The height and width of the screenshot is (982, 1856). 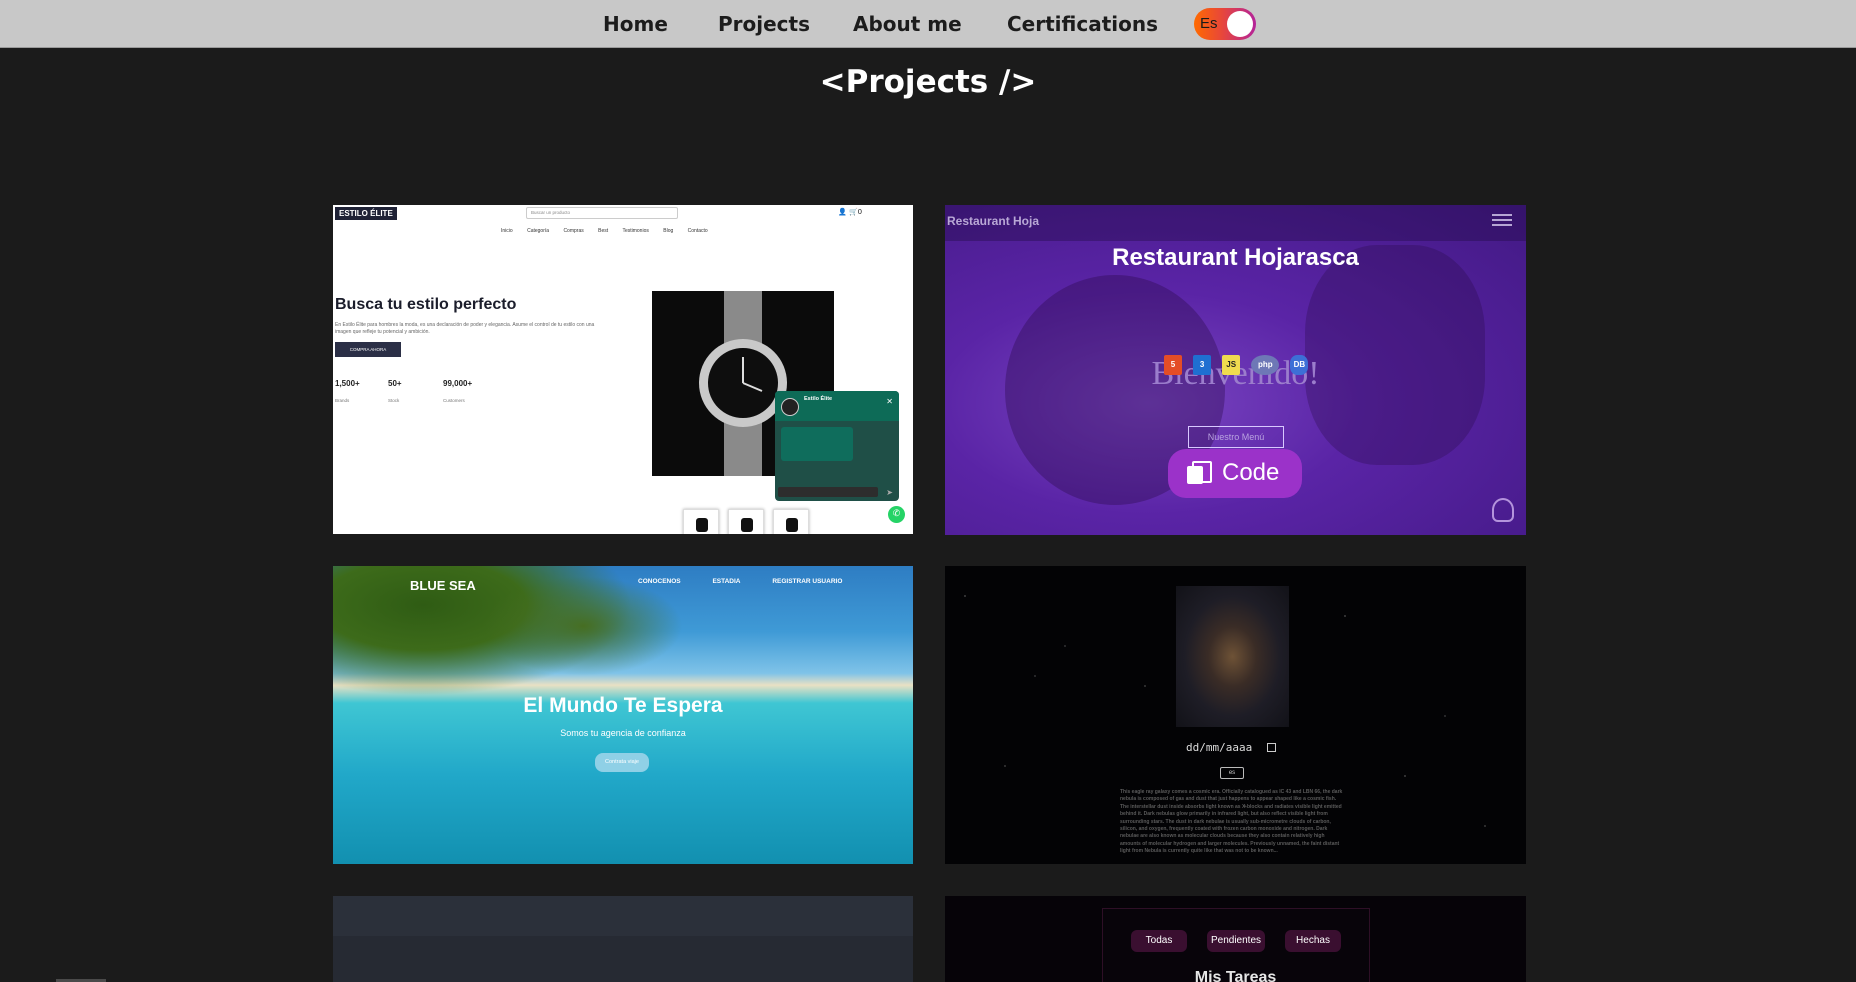 What do you see at coordinates (1232, 773) in the screenshot?
I see `language-button: es` at bounding box center [1232, 773].